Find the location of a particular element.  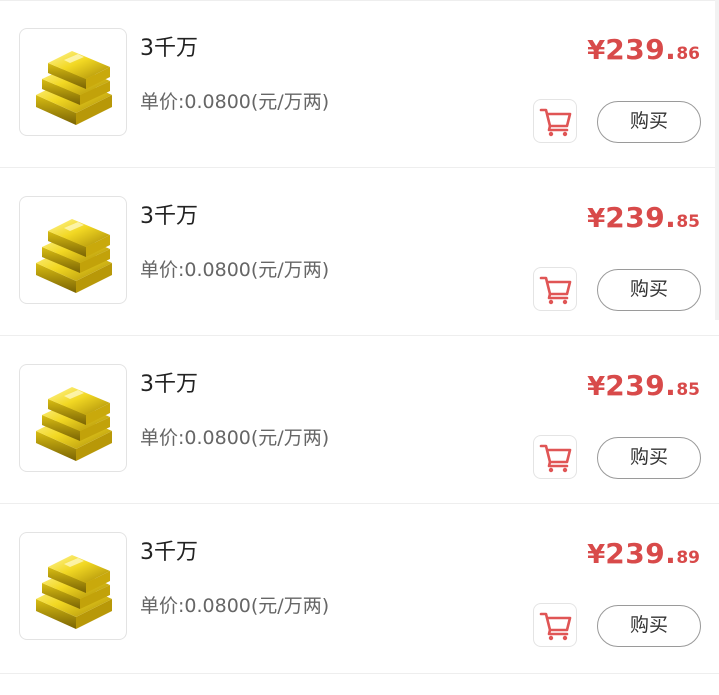

price: ¥239.86 is located at coordinates (643, 52).